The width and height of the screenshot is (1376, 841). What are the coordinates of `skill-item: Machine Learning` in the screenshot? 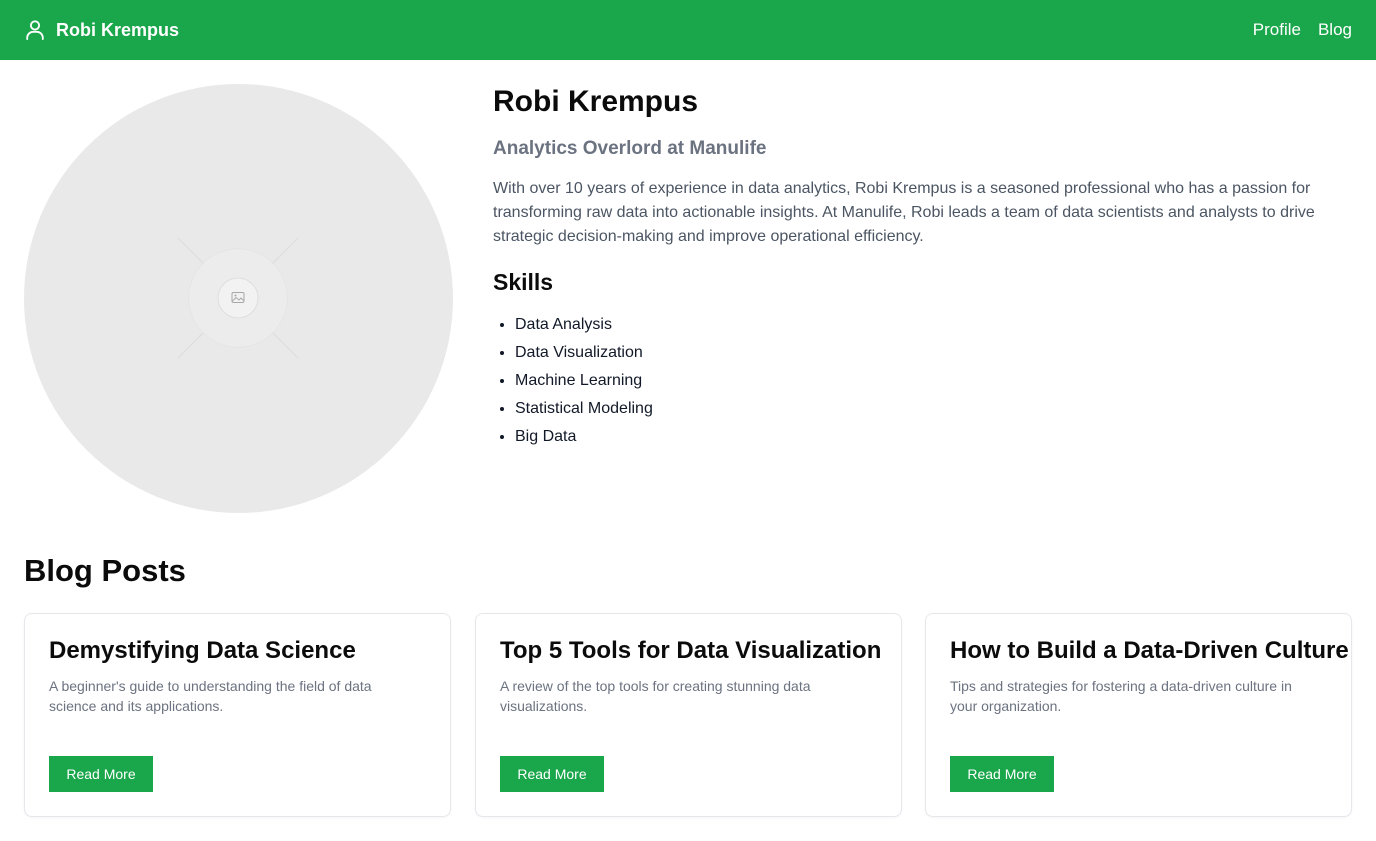 It's located at (934, 381).